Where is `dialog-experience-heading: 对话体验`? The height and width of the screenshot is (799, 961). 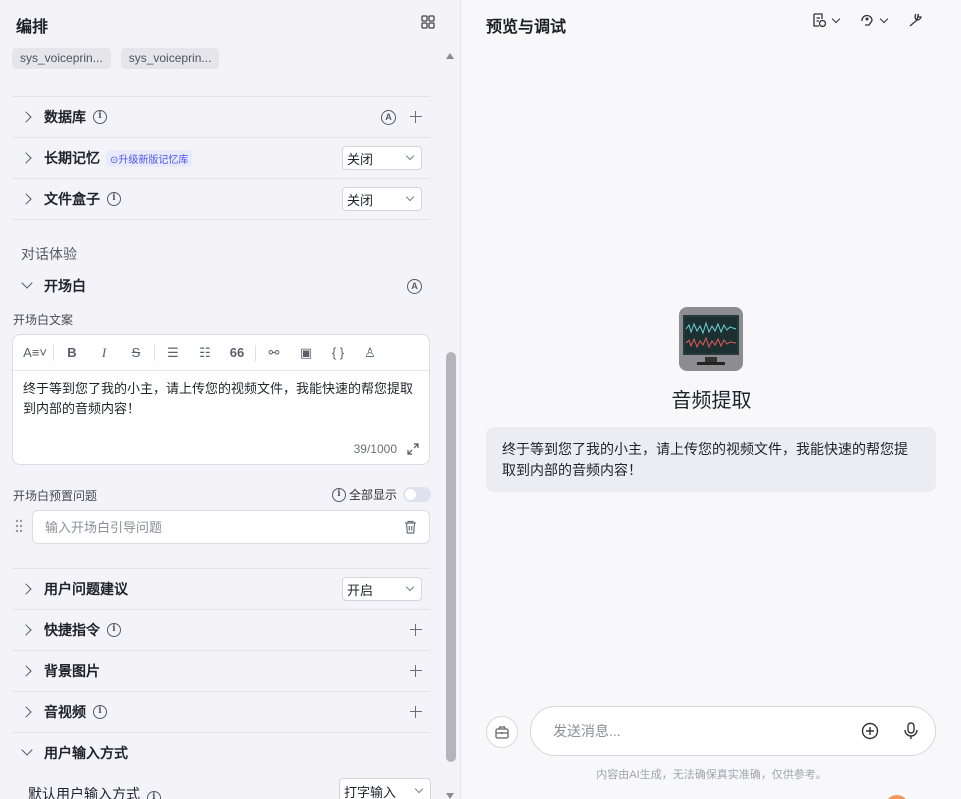
dialog-experience-heading: 对话体验 is located at coordinates (49, 254).